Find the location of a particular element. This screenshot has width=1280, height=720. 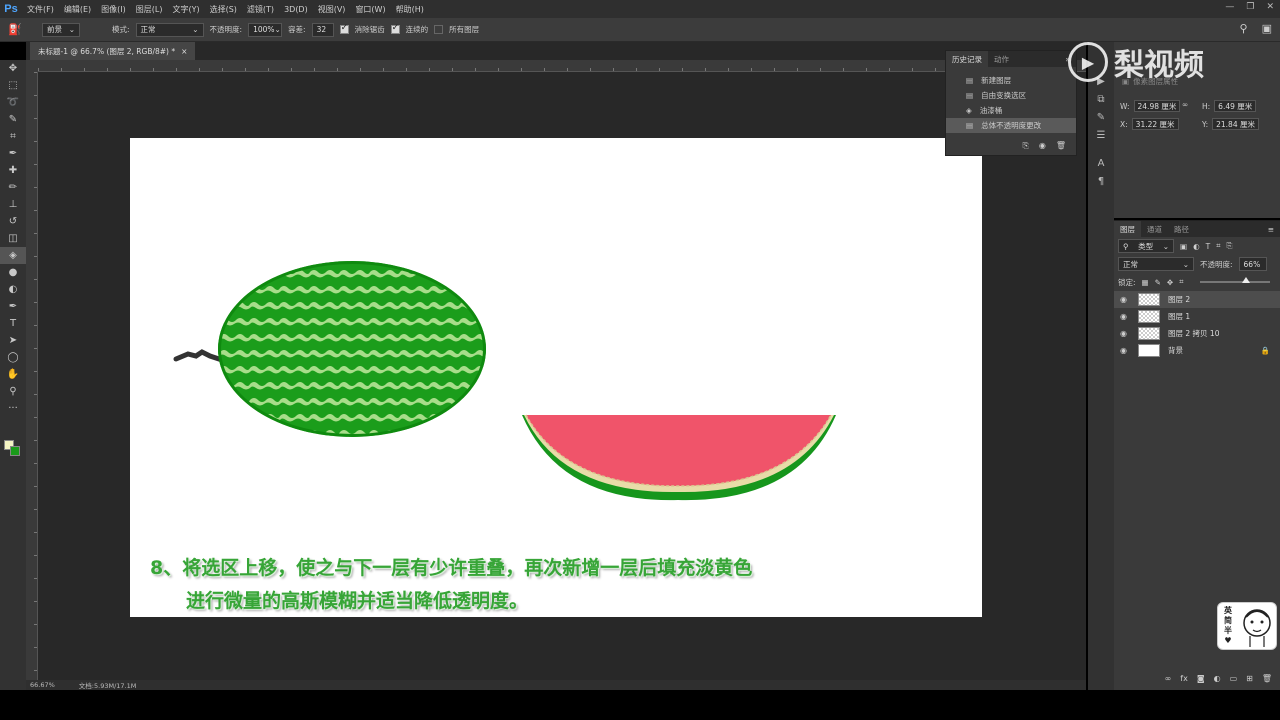

all-layers-checkbox is located at coordinates (439, 29).